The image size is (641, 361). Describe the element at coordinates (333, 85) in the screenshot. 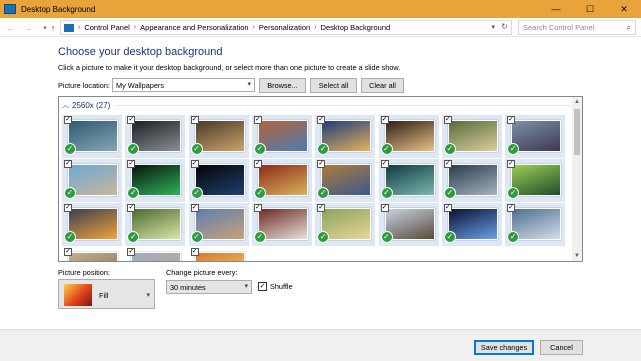

I see `select-all-button: Select all` at that location.